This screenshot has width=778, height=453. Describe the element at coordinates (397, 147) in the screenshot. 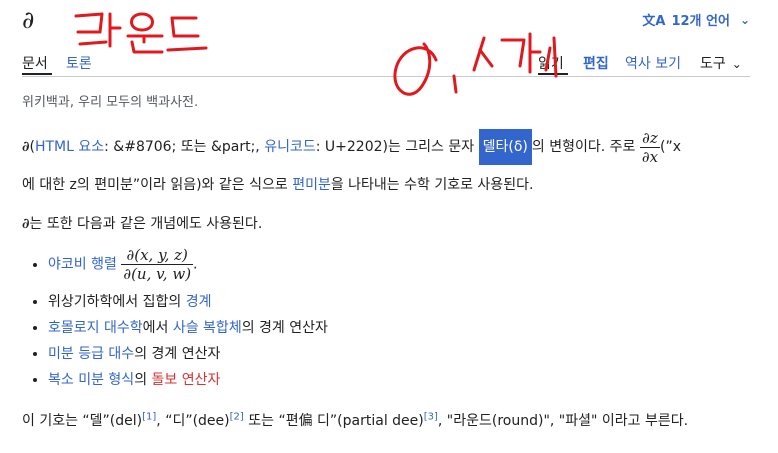

I see `text: : U+2202)는 그리스 문자` at that location.